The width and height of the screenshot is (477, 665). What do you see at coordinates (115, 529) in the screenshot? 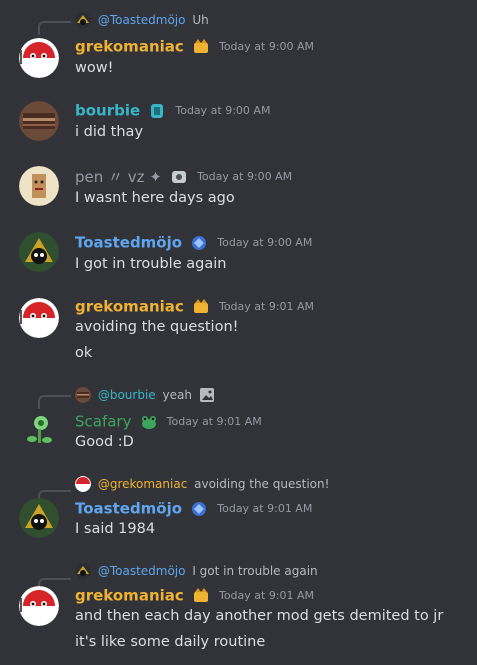
I see `message-text: I said 1984` at bounding box center [115, 529].